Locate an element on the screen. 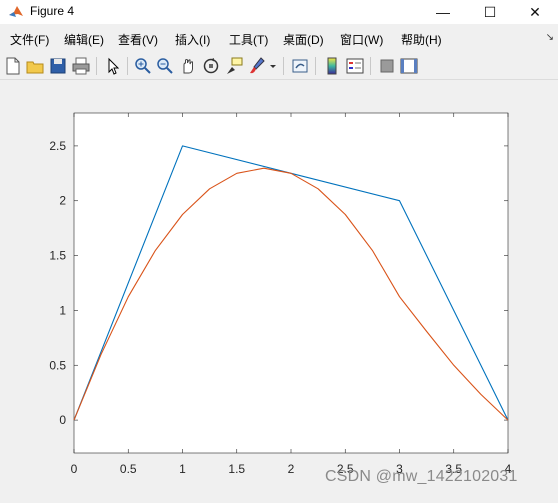 This screenshot has height=503, width=558. show-plot-tools-icon is located at coordinates (409, 66).